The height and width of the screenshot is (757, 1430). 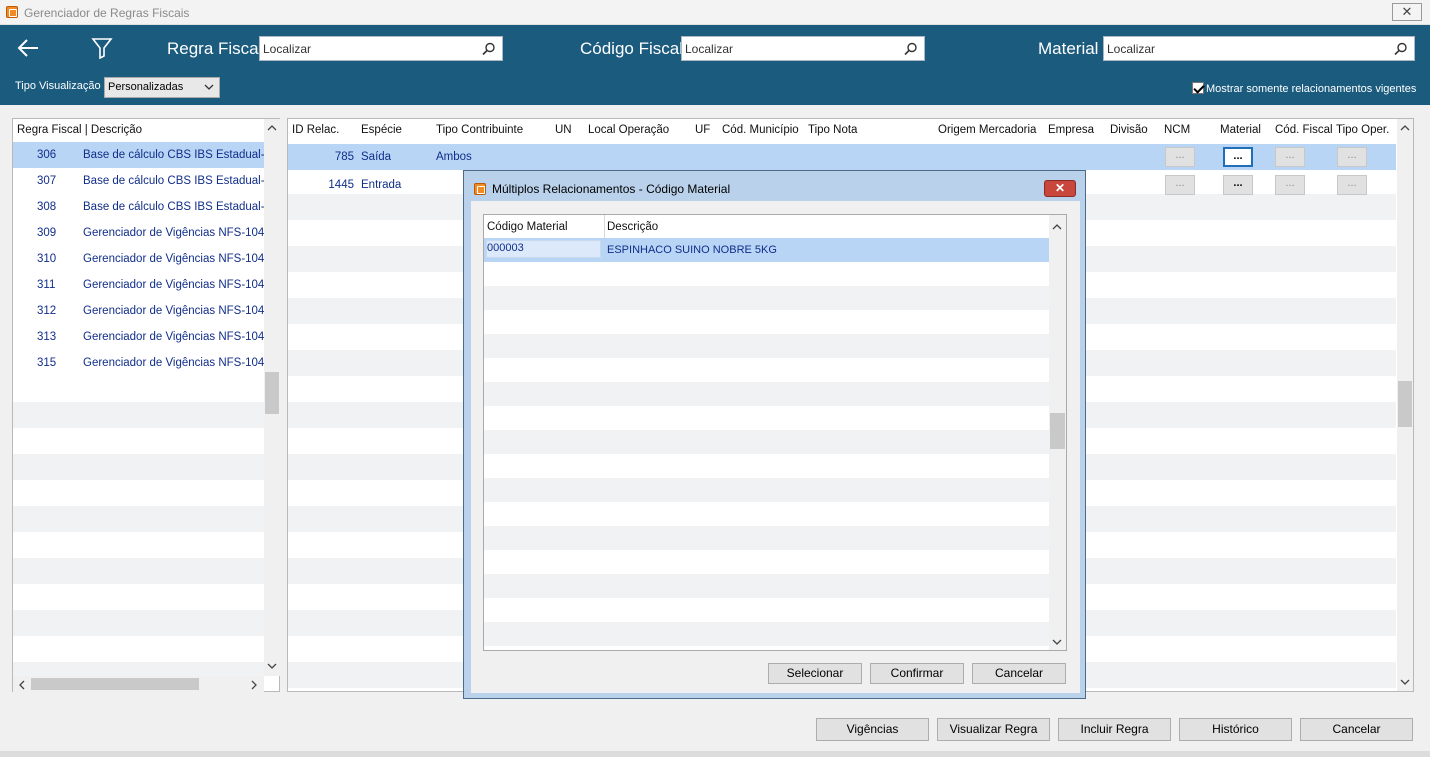 I want to click on tipo-visualizacao-value: Personalizadas, so click(x=146, y=87).